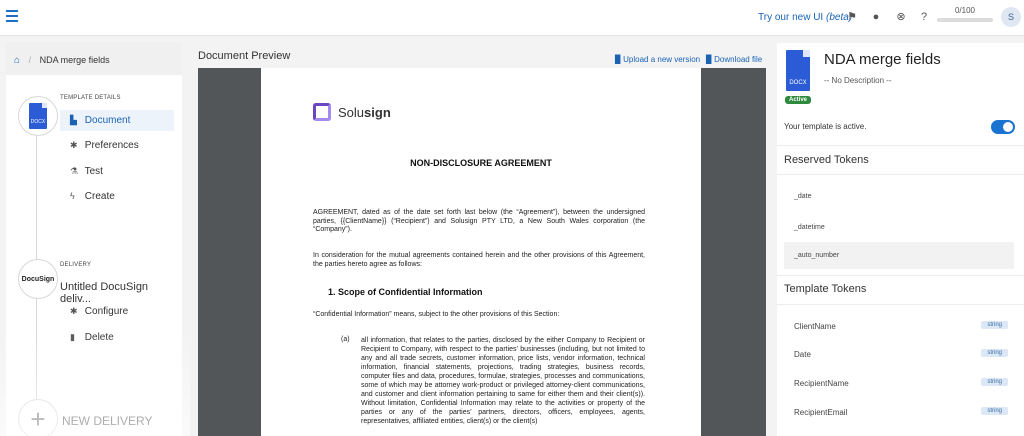 Image resolution: width=1024 pixels, height=436 pixels. I want to click on template-step-circle: DOCX, so click(38, 116).